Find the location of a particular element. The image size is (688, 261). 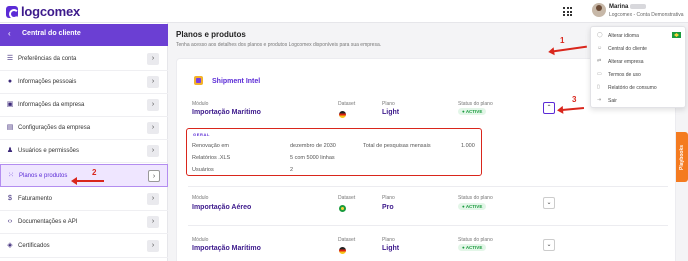

sidebar-item-label: Preferências da conta is located at coordinates (47, 59).